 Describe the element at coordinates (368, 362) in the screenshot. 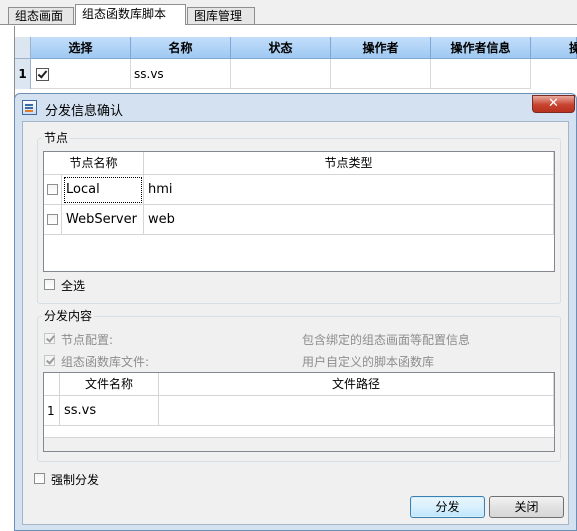

I see `function-library-description: 用户自定义的脚本函数库` at that location.